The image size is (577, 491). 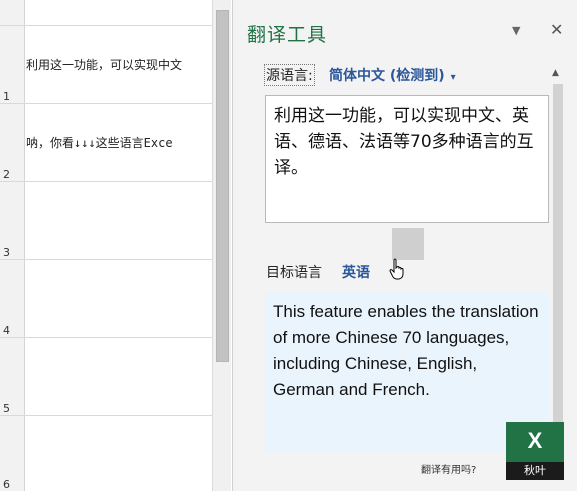 I want to click on translate-button, so click(x=408, y=244).